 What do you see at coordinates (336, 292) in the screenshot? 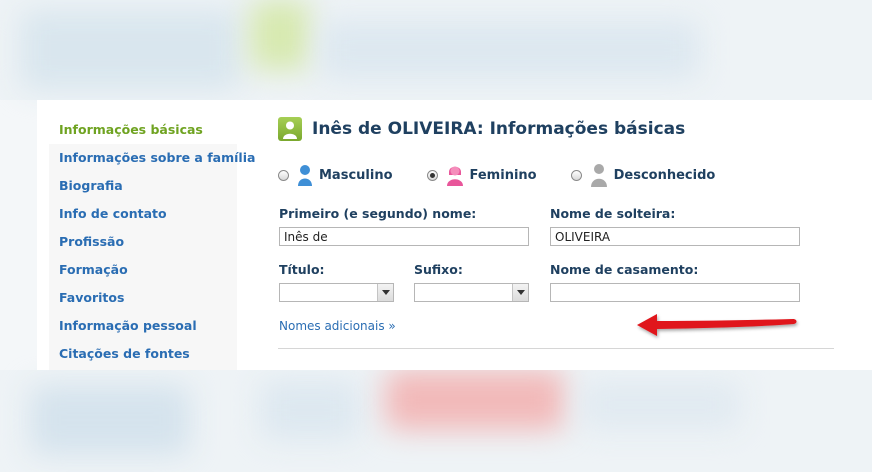
I see `title-select` at bounding box center [336, 292].